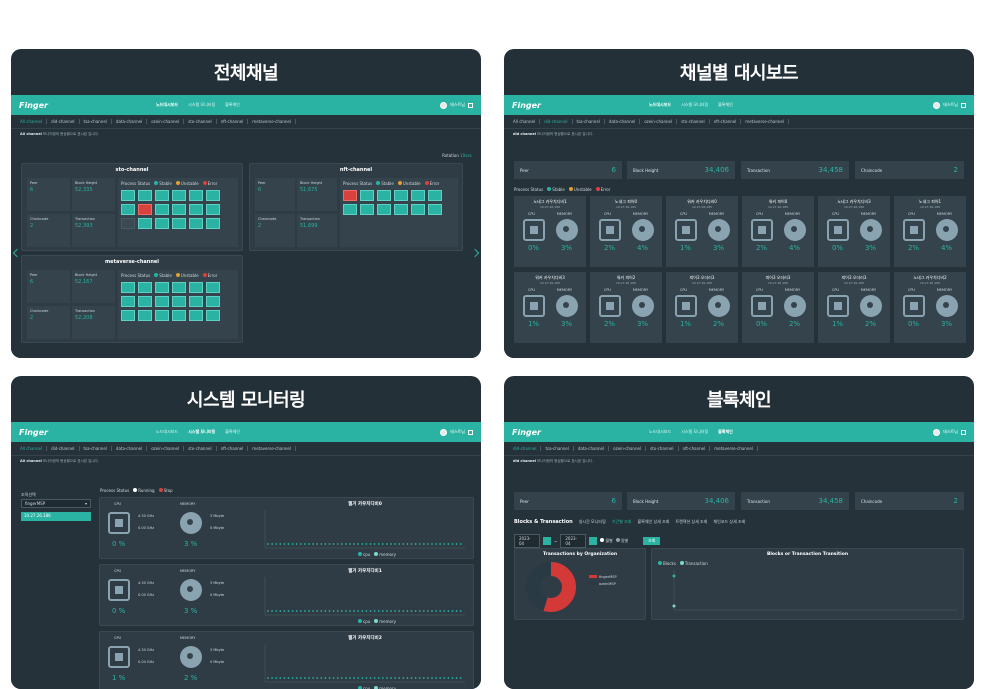 This screenshot has height=689, width=985. Describe the element at coordinates (854, 231) in the screenshot. I see `node-card: 노네그 카우치디비3 10.27.26.186 CPU MEMORY 0% 3%` at that location.